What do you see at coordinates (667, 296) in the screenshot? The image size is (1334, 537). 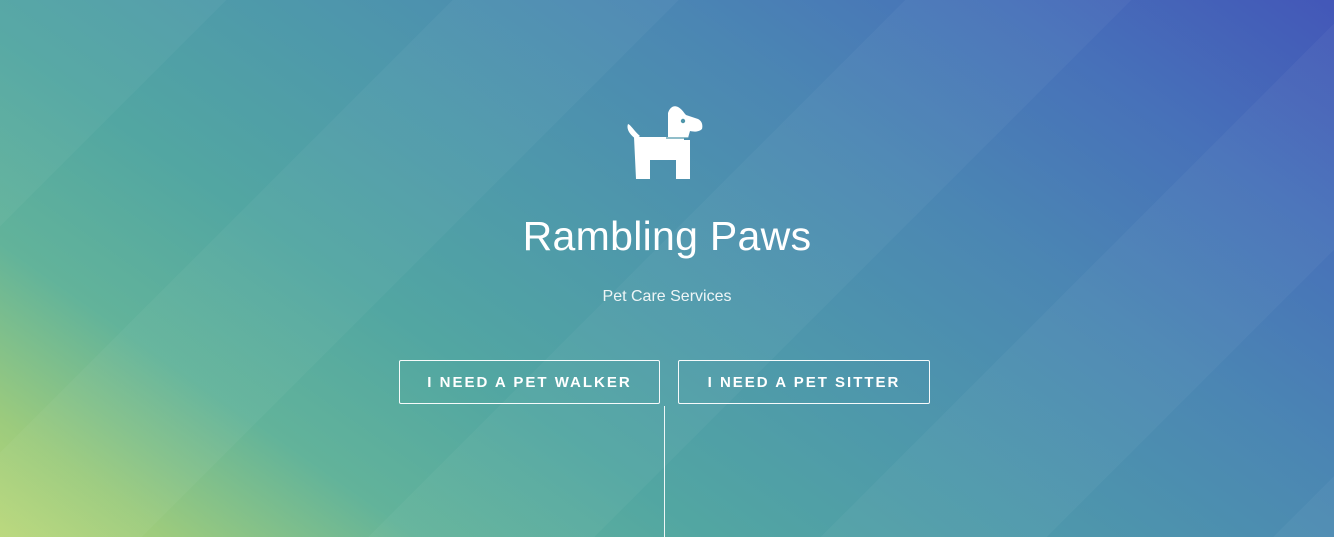 I see `page-subtitle: Pet Care Services` at bounding box center [667, 296].